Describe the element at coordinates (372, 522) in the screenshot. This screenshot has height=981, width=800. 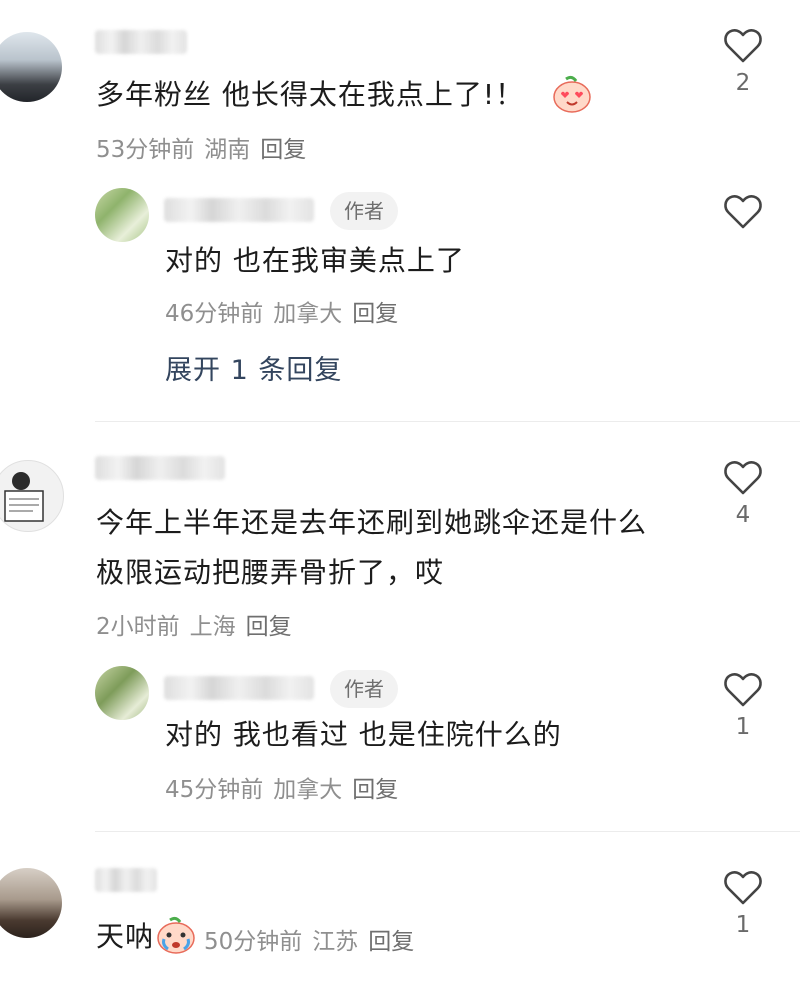
I see `comment-text-line-1: 今年上半年还是去年还刷到她跳伞还是什么` at that location.